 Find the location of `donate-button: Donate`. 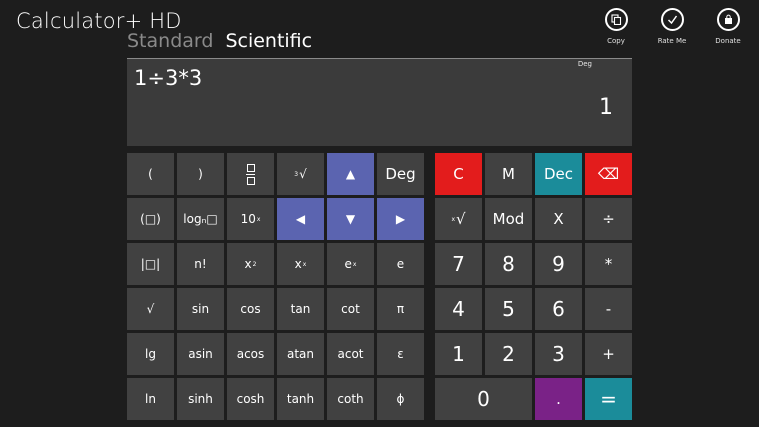

donate-button: Donate is located at coordinates (728, 26).